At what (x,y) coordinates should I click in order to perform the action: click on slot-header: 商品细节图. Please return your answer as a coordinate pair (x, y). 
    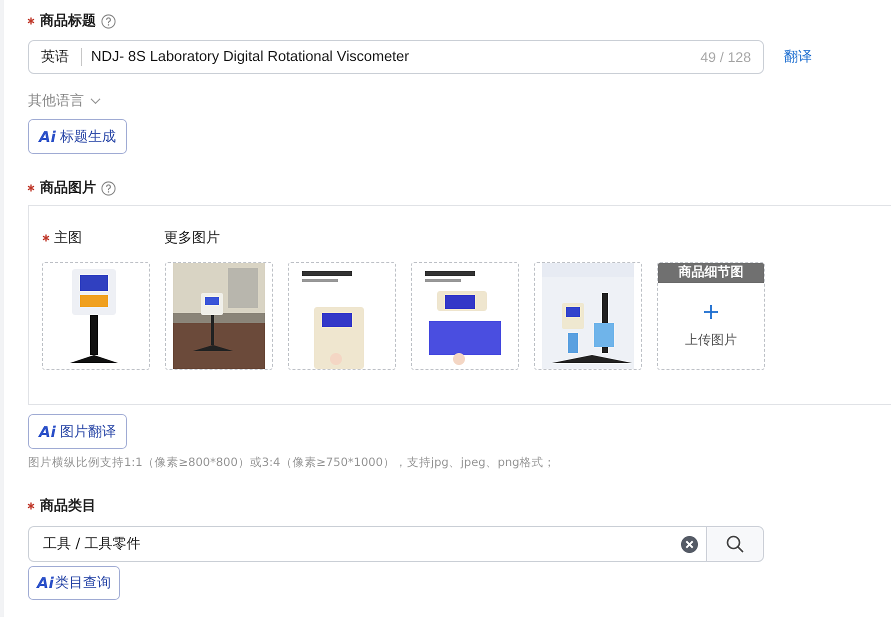
    Looking at the image, I should click on (711, 273).